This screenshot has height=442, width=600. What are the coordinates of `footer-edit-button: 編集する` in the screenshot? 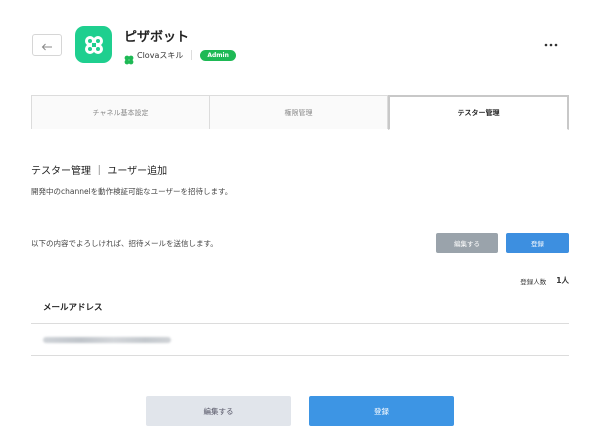 It's located at (218, 411).